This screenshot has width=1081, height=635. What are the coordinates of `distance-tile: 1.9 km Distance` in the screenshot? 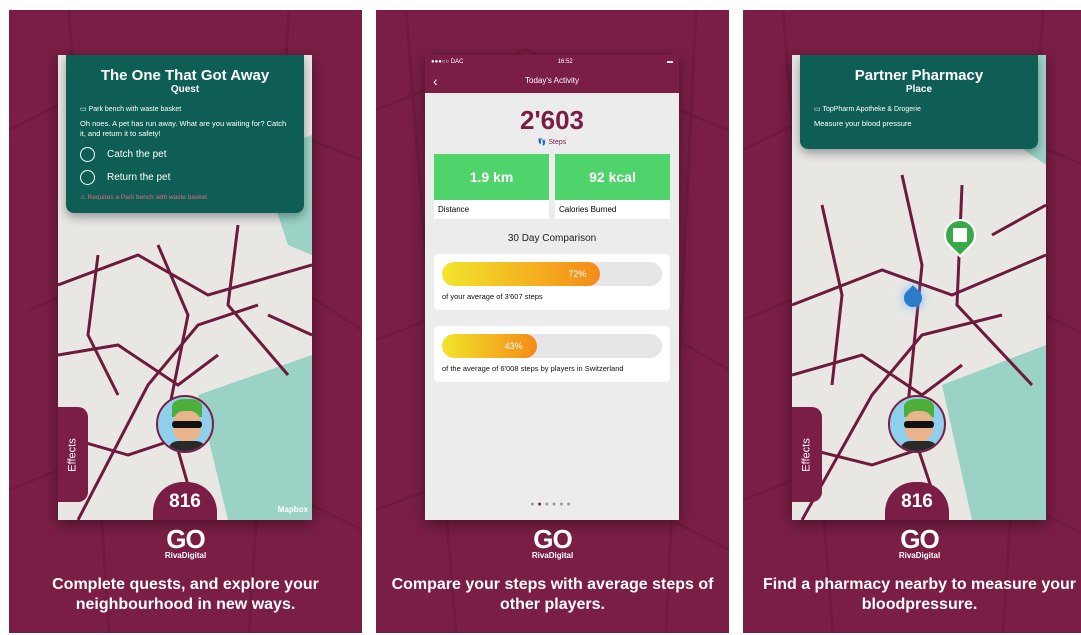 It's located at (491, 186).